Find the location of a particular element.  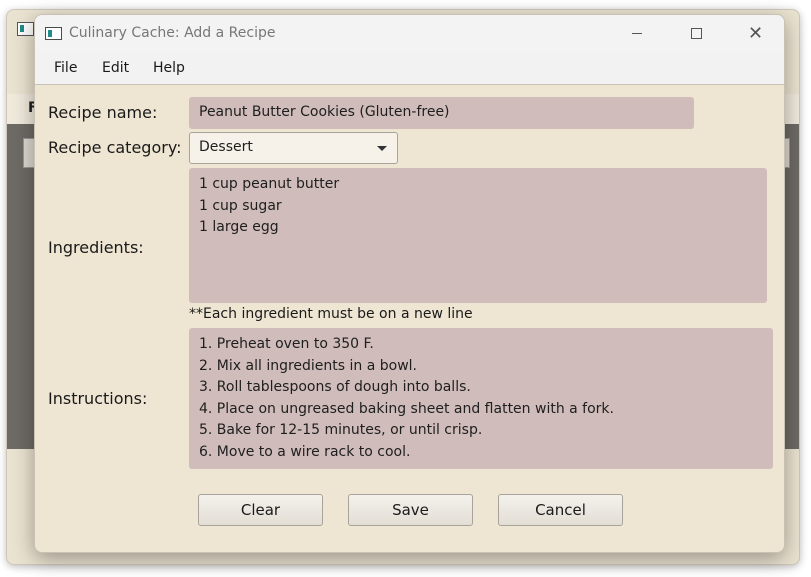

app-icon is located at coordinates (53, 33).